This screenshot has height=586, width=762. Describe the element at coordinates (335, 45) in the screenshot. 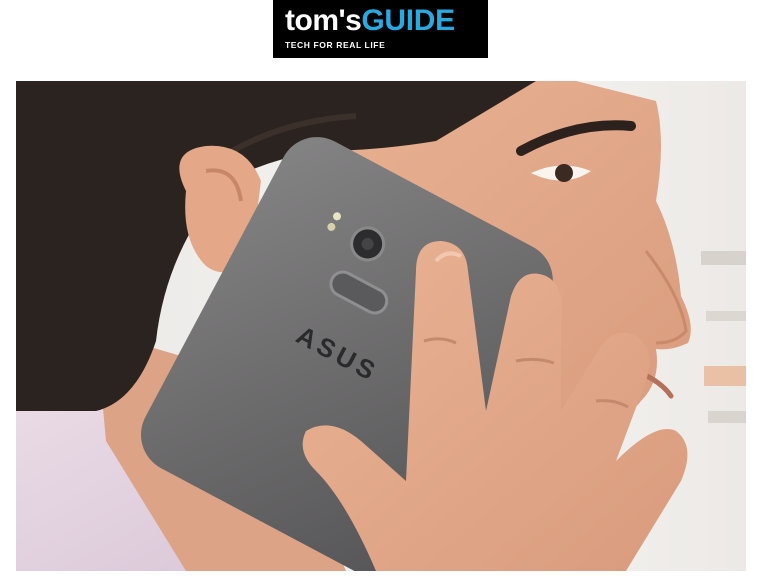

I see `logo-tagline: TECH FOR REAL LIFE` at that location.